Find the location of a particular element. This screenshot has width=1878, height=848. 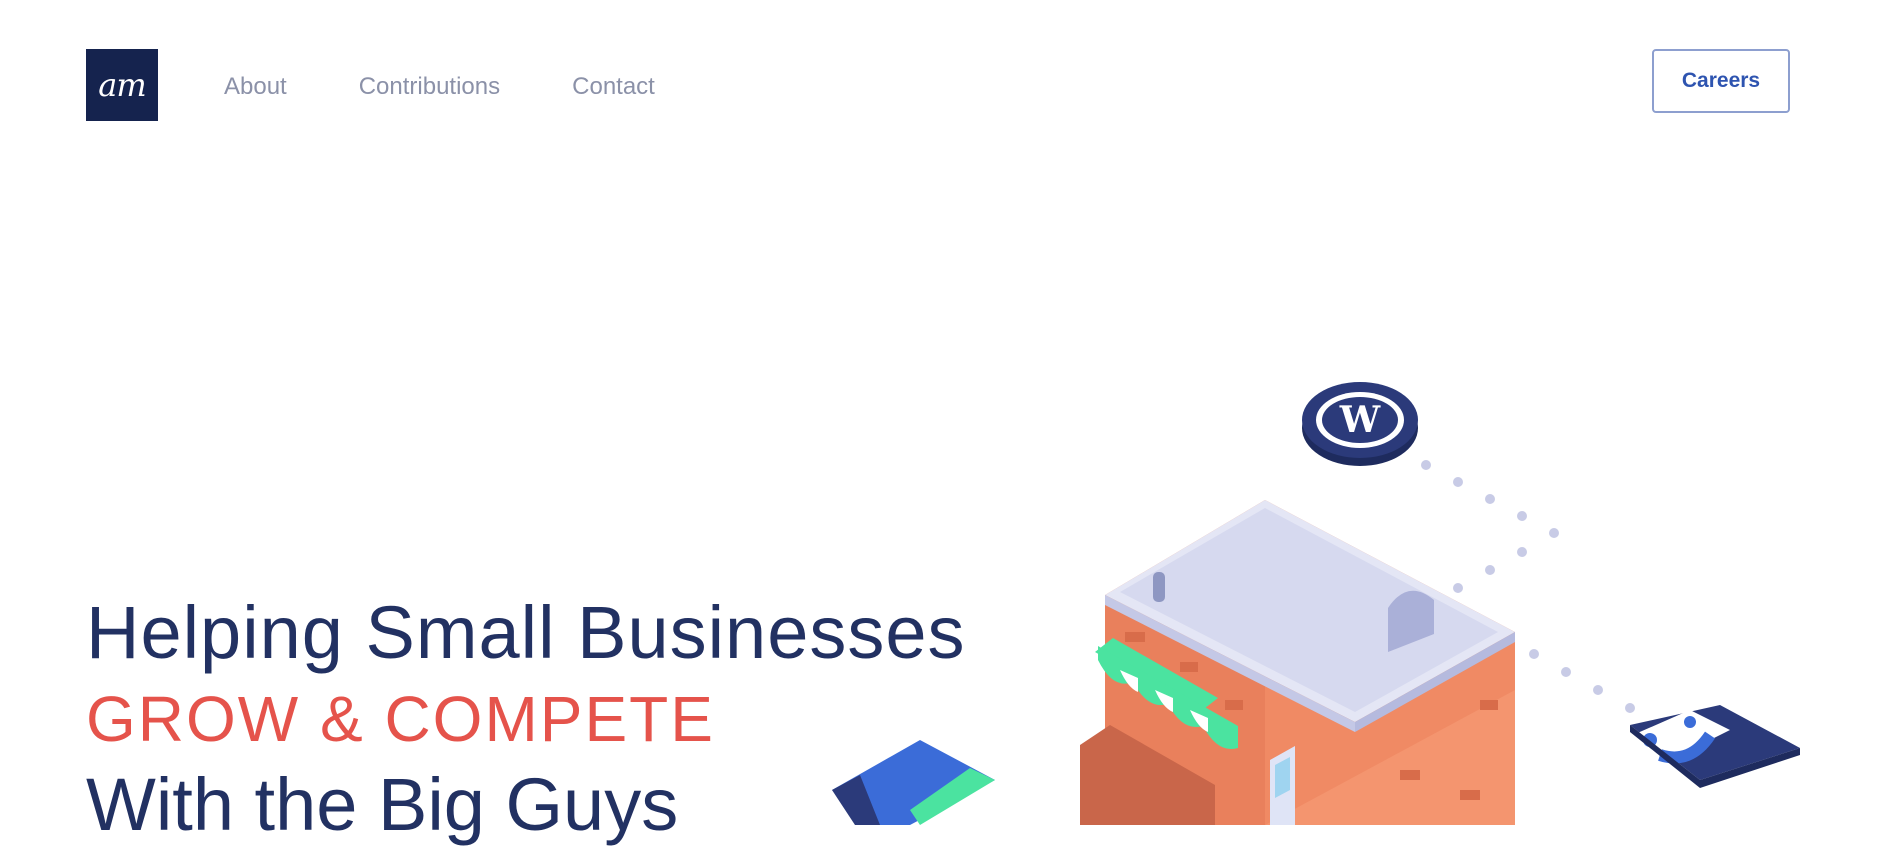

wordpress-icon: W is located at coordinates (1360, 424).